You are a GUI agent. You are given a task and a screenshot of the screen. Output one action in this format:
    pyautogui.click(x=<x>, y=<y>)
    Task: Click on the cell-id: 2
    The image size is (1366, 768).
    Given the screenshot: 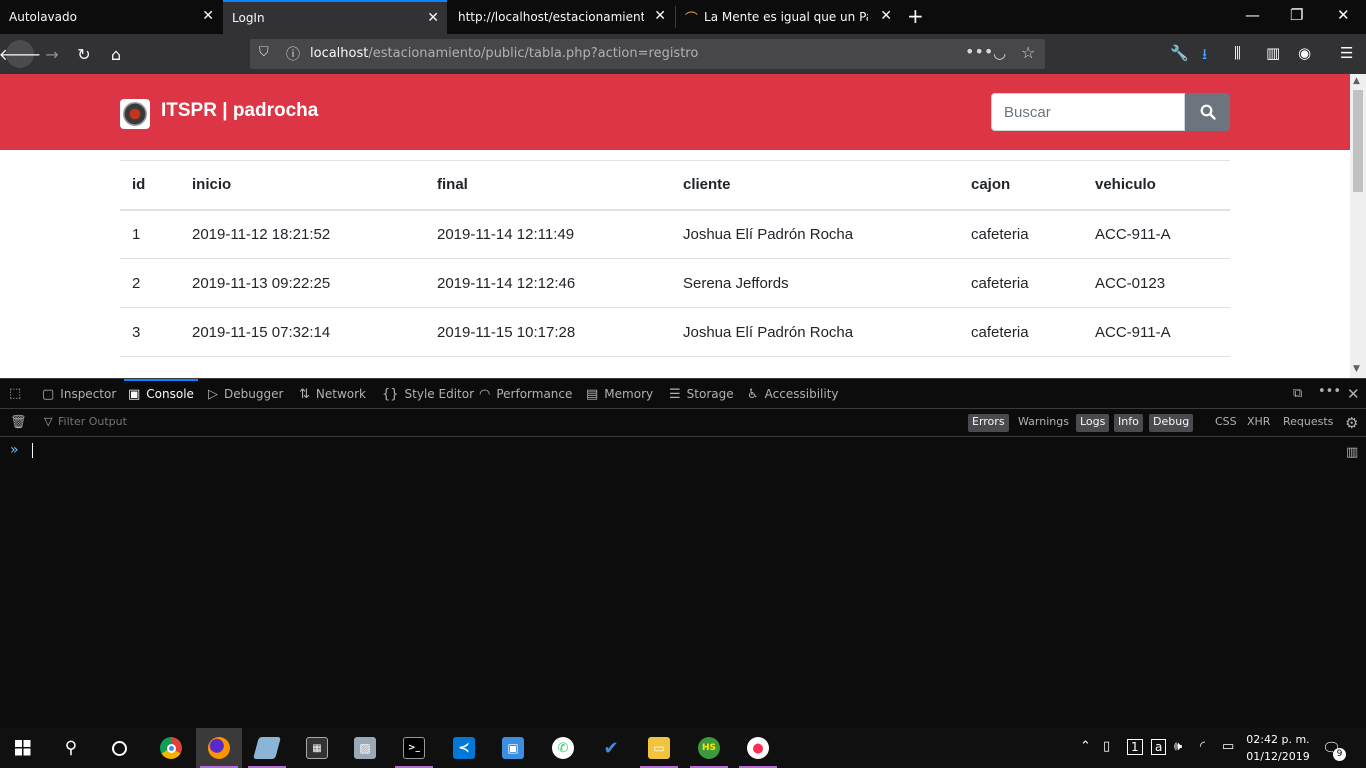 What is the action you would take?
    pyautogui.click(x=150, y=283)
    